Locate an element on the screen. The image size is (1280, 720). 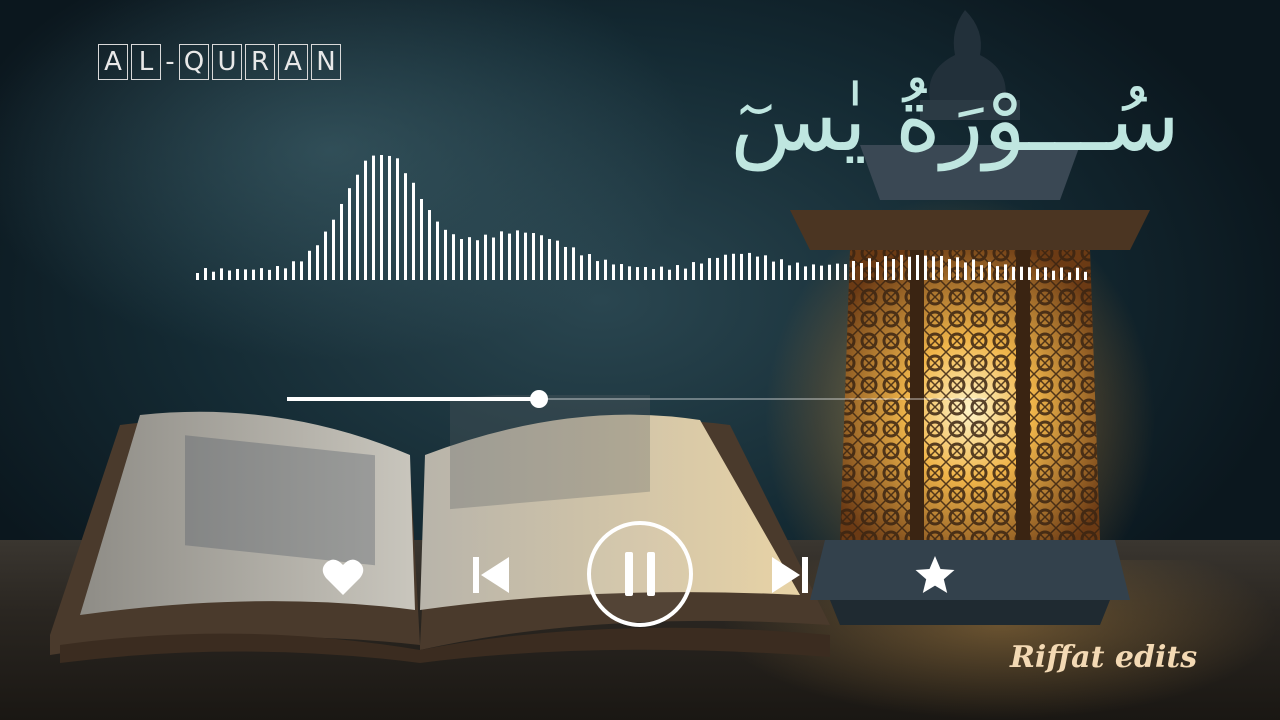
like-button is located at coordinates (343, 577).